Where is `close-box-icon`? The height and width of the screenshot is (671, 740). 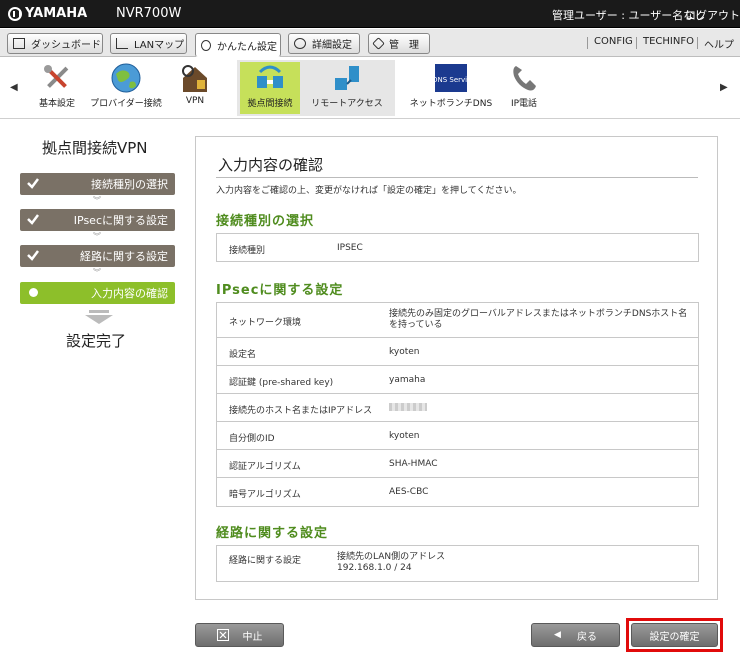 close-box-icon is located at coordinates (222, 635).